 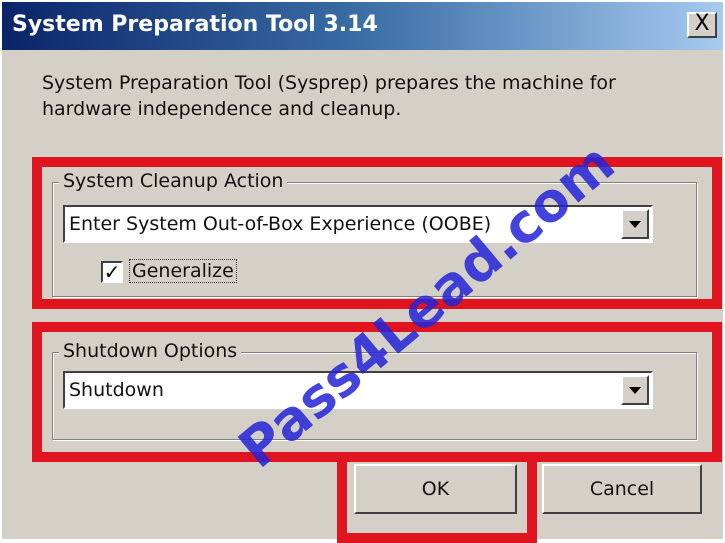 I want to click on cancel-button-label: Cancel, so click(x=622, y=489).